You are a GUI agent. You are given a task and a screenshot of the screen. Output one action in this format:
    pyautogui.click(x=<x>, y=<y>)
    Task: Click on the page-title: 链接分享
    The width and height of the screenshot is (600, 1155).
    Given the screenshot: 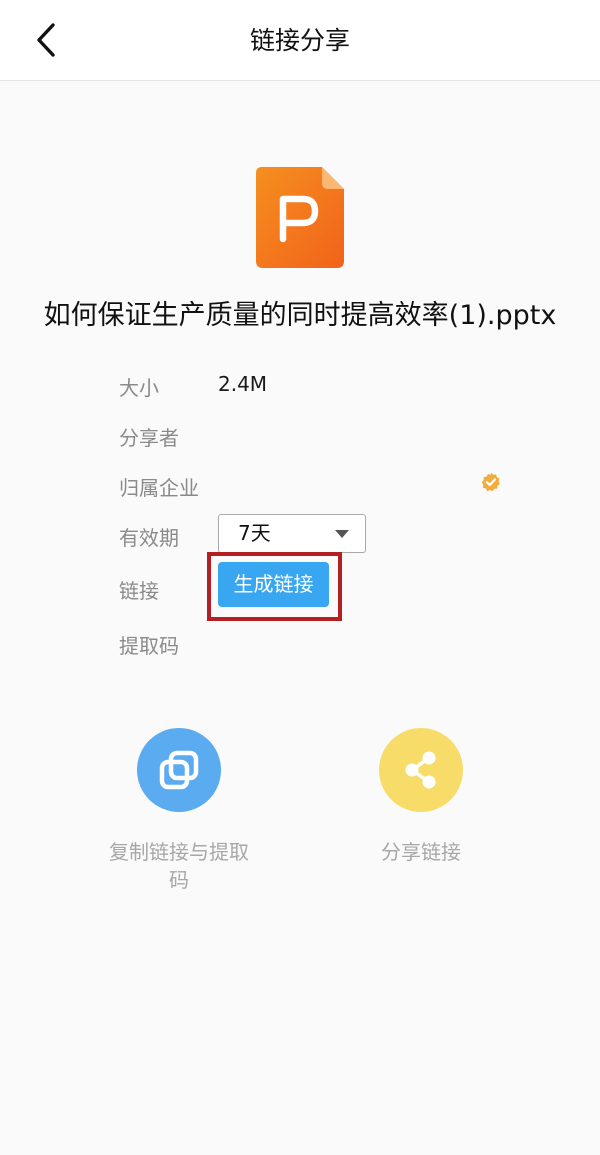 What is the action you would take?
    pyautogui.click(x=299, y=40)
    